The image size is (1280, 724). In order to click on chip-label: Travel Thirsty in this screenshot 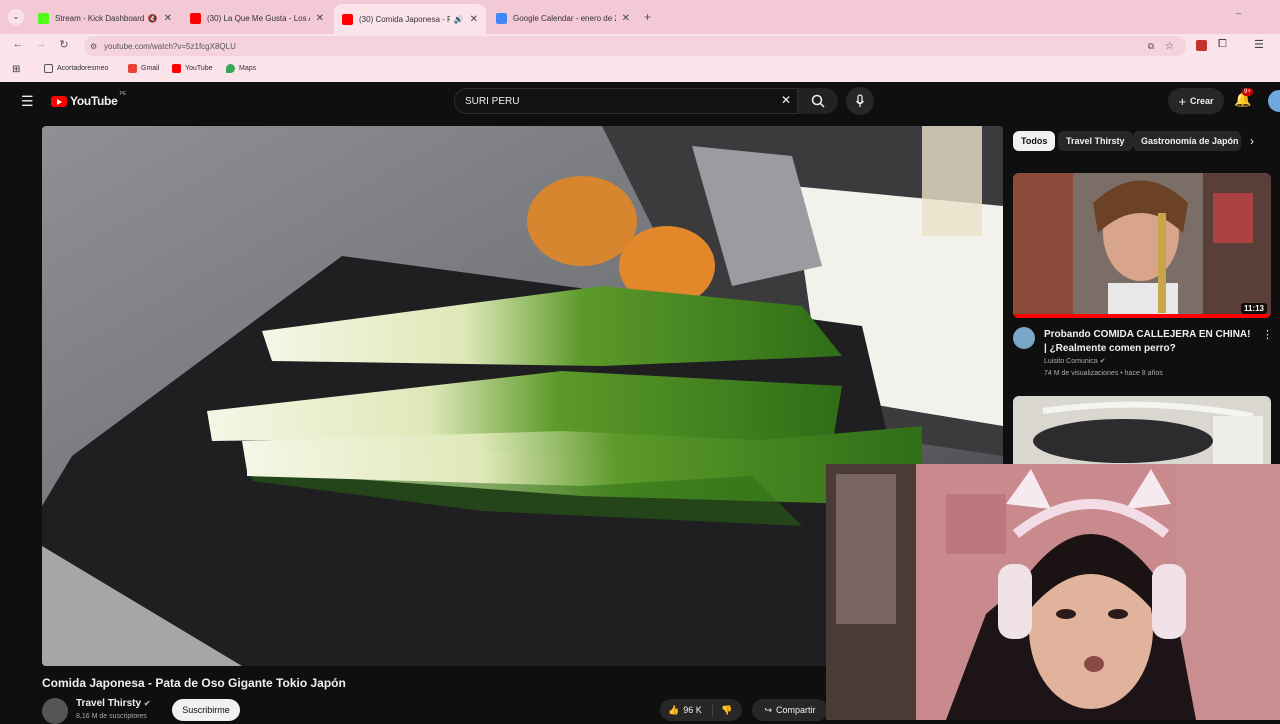, I will do `click(1095, 141)`.